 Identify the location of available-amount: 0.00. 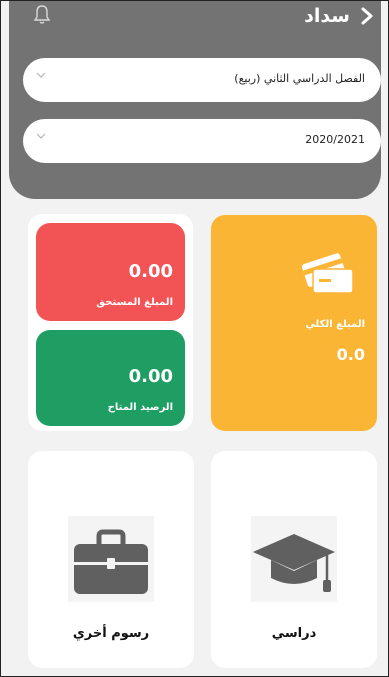
(150, 376).